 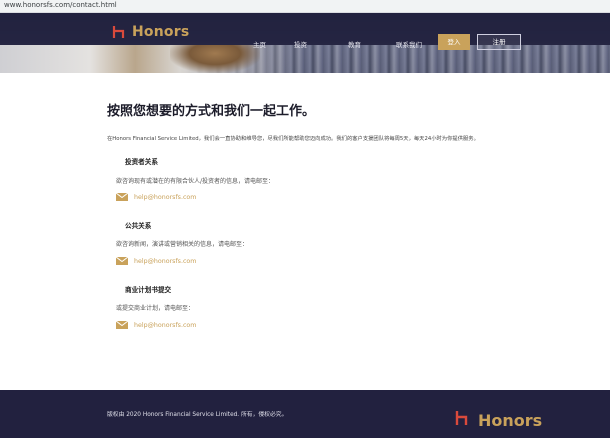 I want to click on login-button: 登入, so click(x=454, y=42).